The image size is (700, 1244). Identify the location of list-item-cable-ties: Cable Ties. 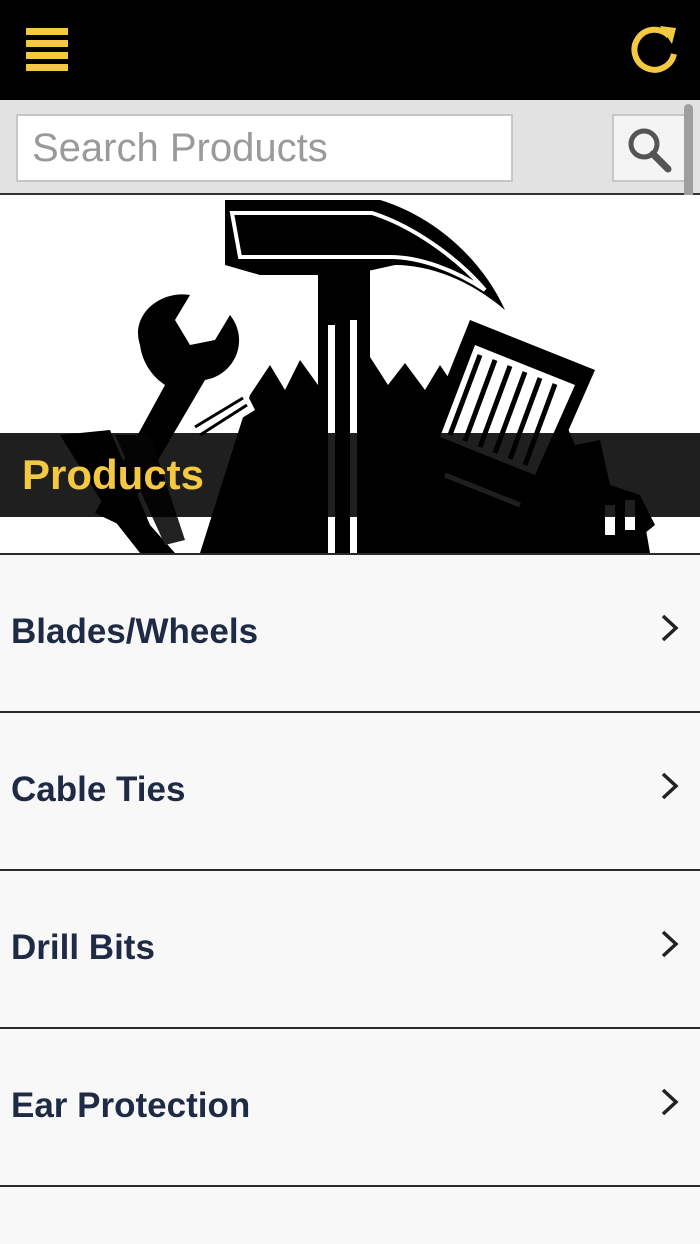
(350, 790).